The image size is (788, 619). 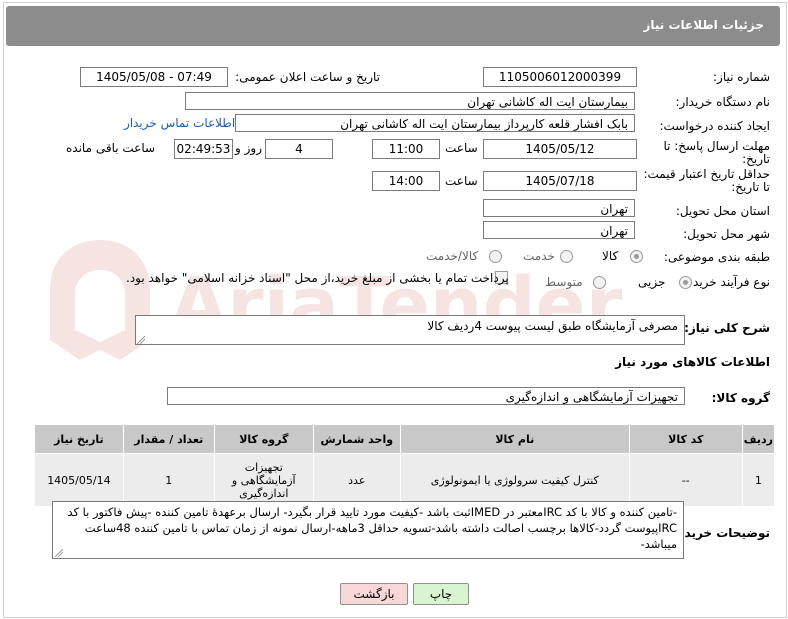 I want to click on col-unit: واحد شمارش, so click(x=356, y=439).